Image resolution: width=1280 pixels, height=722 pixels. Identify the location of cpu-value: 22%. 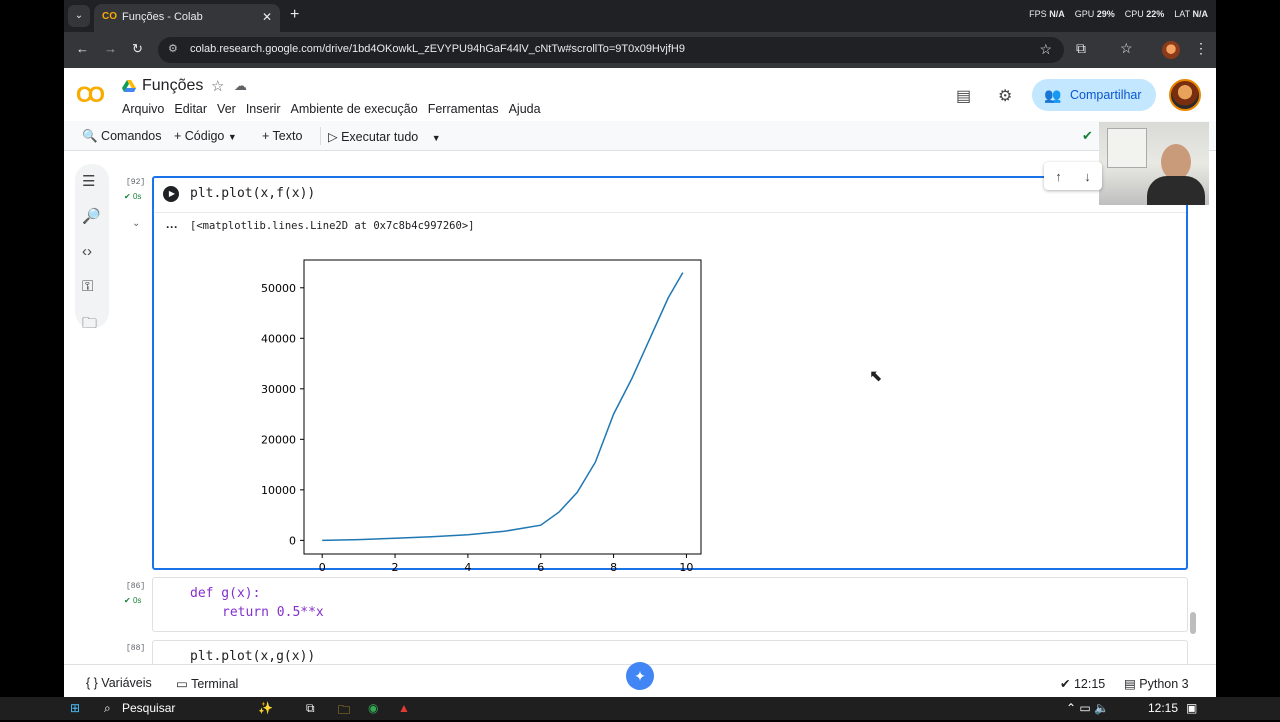
(1155, 14).